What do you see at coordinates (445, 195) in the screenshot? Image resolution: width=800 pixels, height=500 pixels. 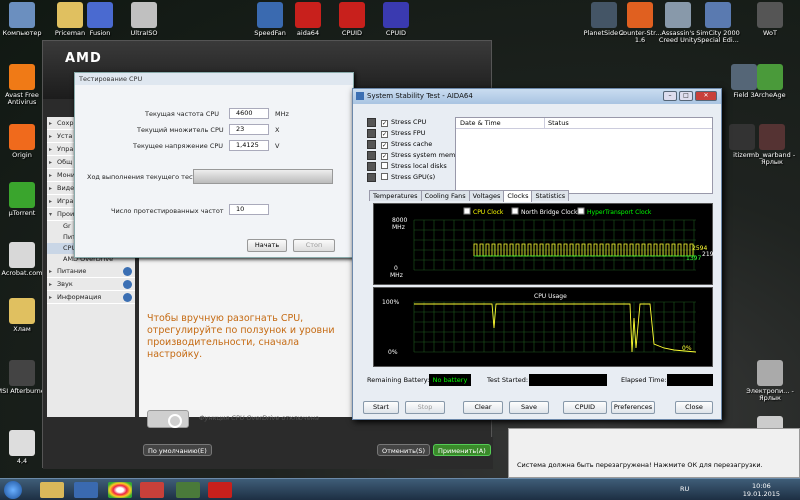 I see `tab-cooling-fans: Cooling Fans` at bounding box center [445, 195].